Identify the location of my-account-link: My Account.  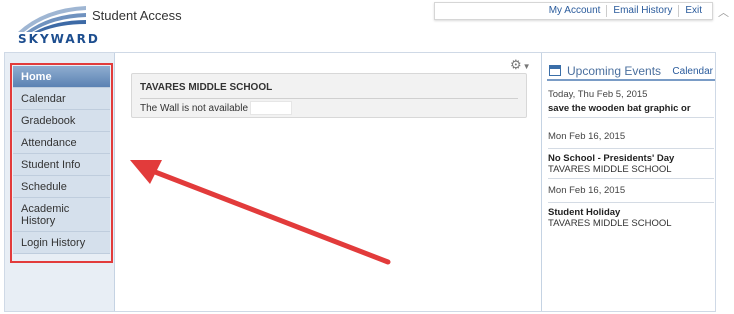
(575, 11).